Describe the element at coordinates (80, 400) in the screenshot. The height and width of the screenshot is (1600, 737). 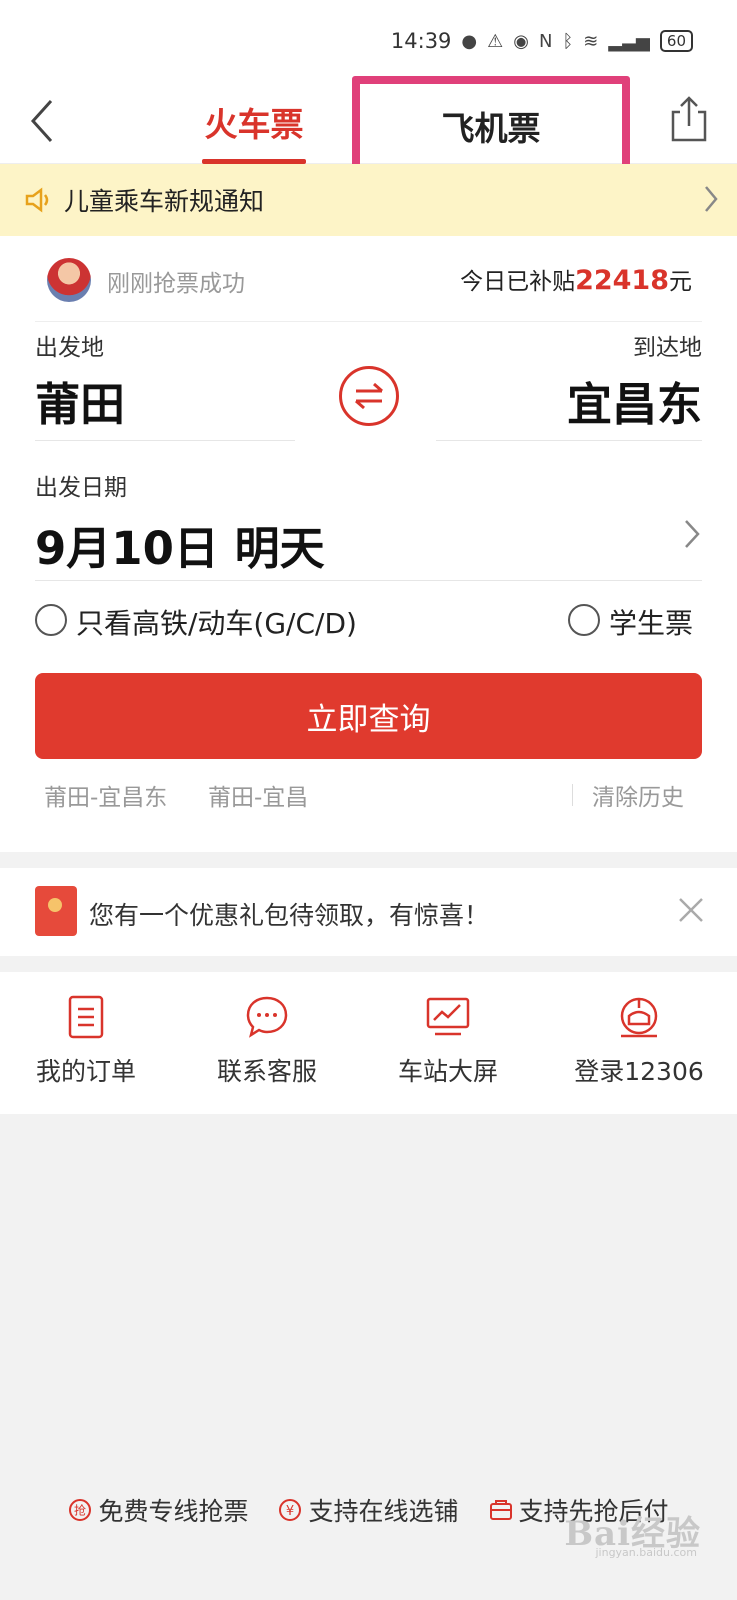
I see `from-city: 莆田` at that location.